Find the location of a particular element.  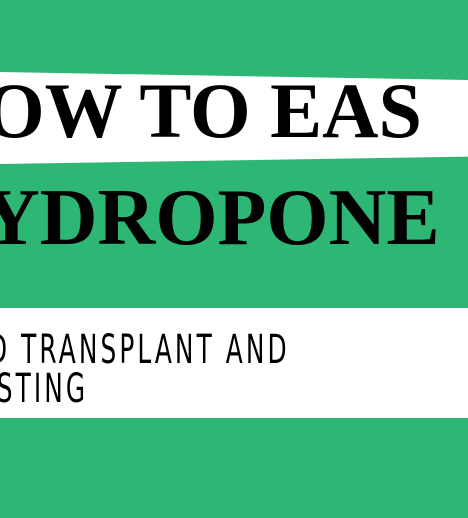

subheadline-line-2: ESTING is located at coordinates (44, 389).